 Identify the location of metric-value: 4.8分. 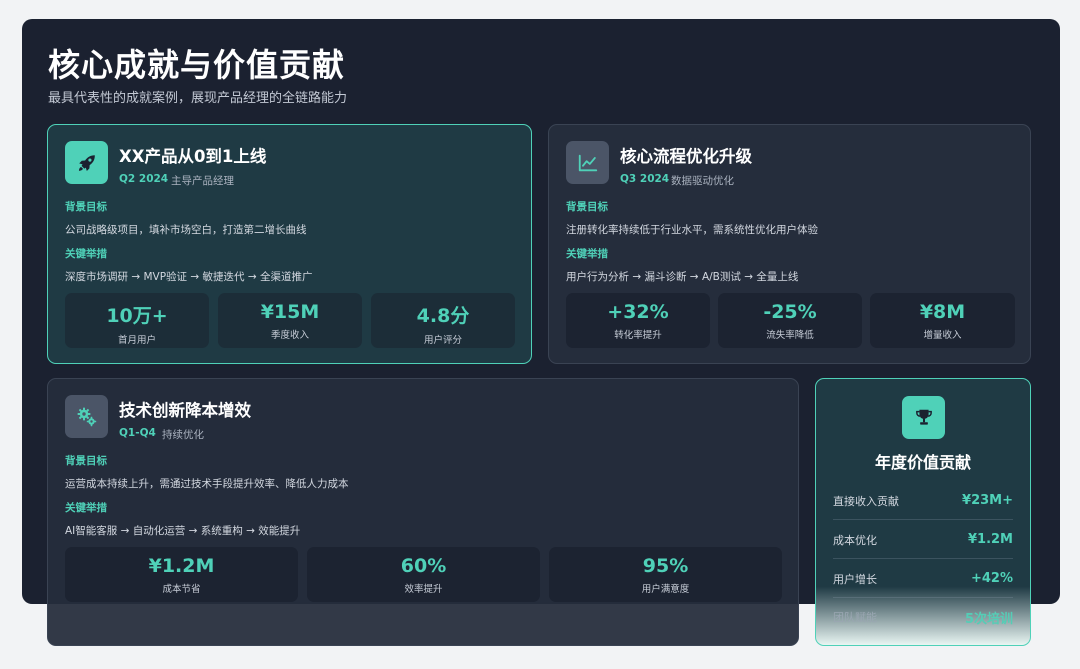
(443, 316).